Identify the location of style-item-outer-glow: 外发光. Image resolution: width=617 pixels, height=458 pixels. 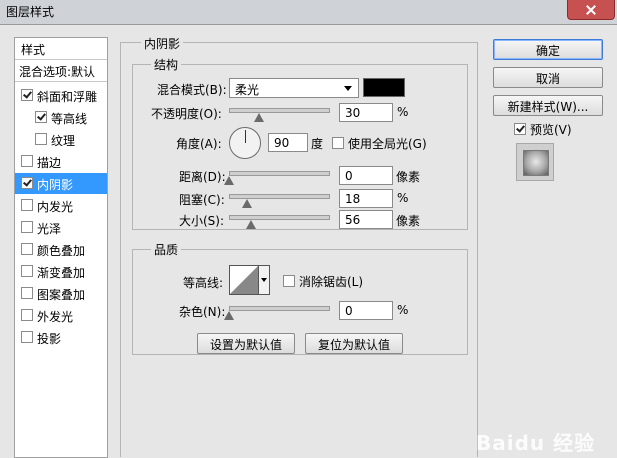
(61, 315).